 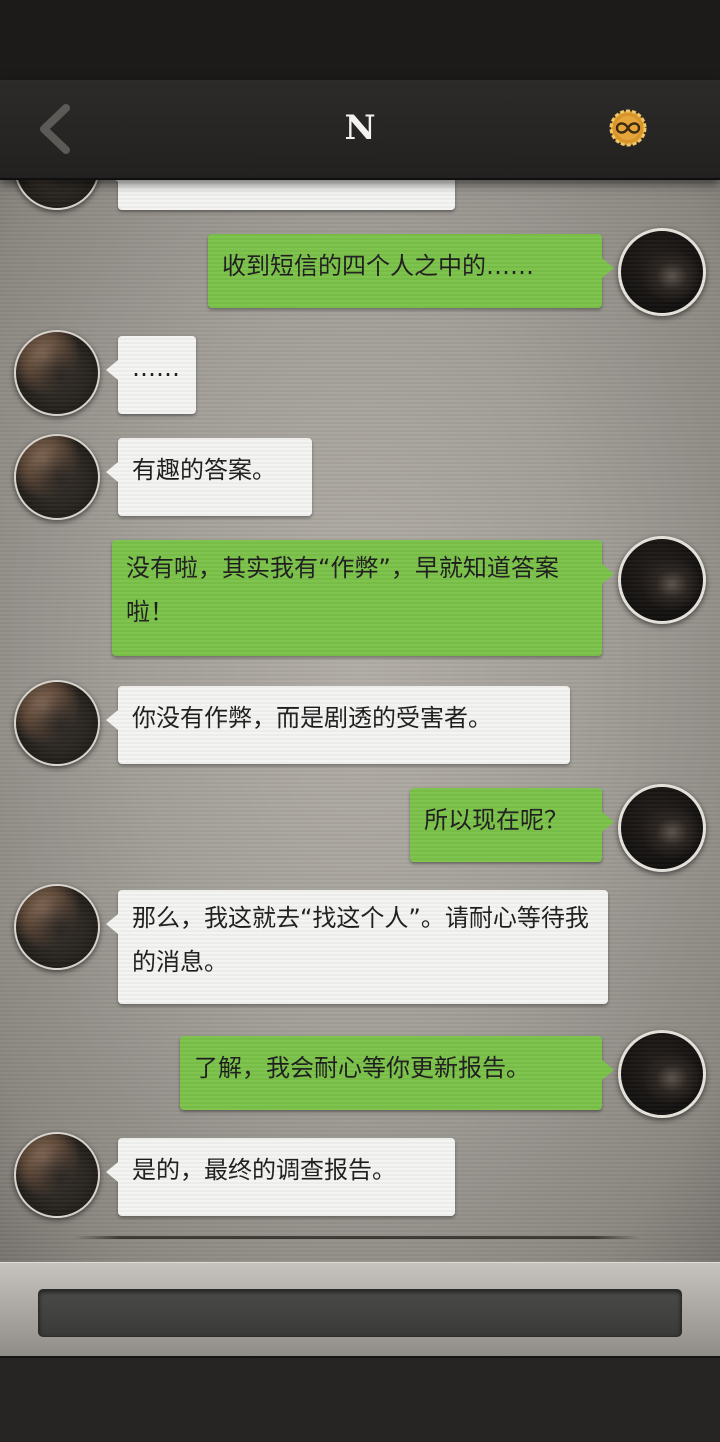 What do you see at coordinates (360, 1313) in the screenshot?
I see `message-input` at bounding box center [360, 1313].